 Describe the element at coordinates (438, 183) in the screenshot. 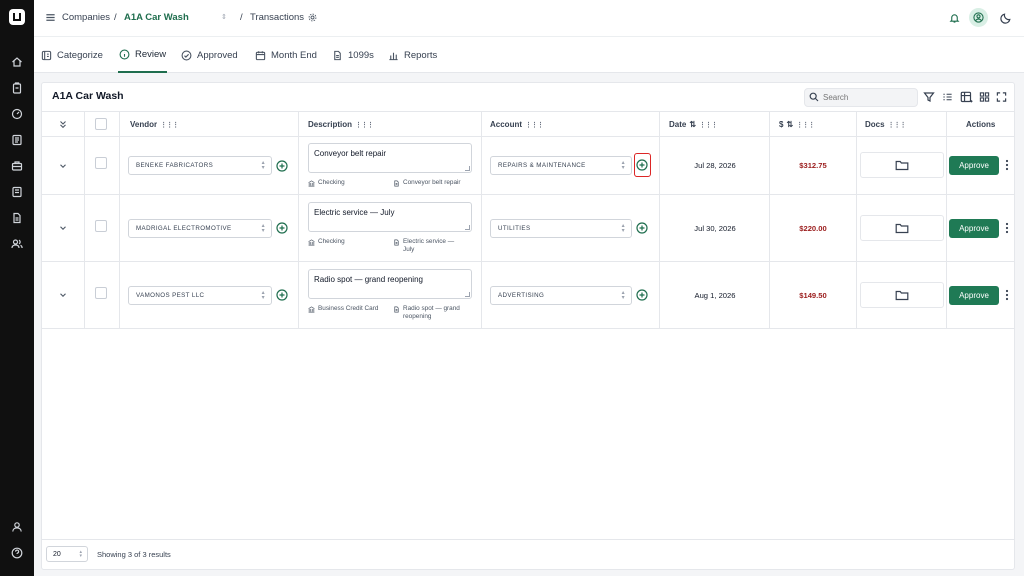

I see `memo: Conveyor belt repair` at that location.